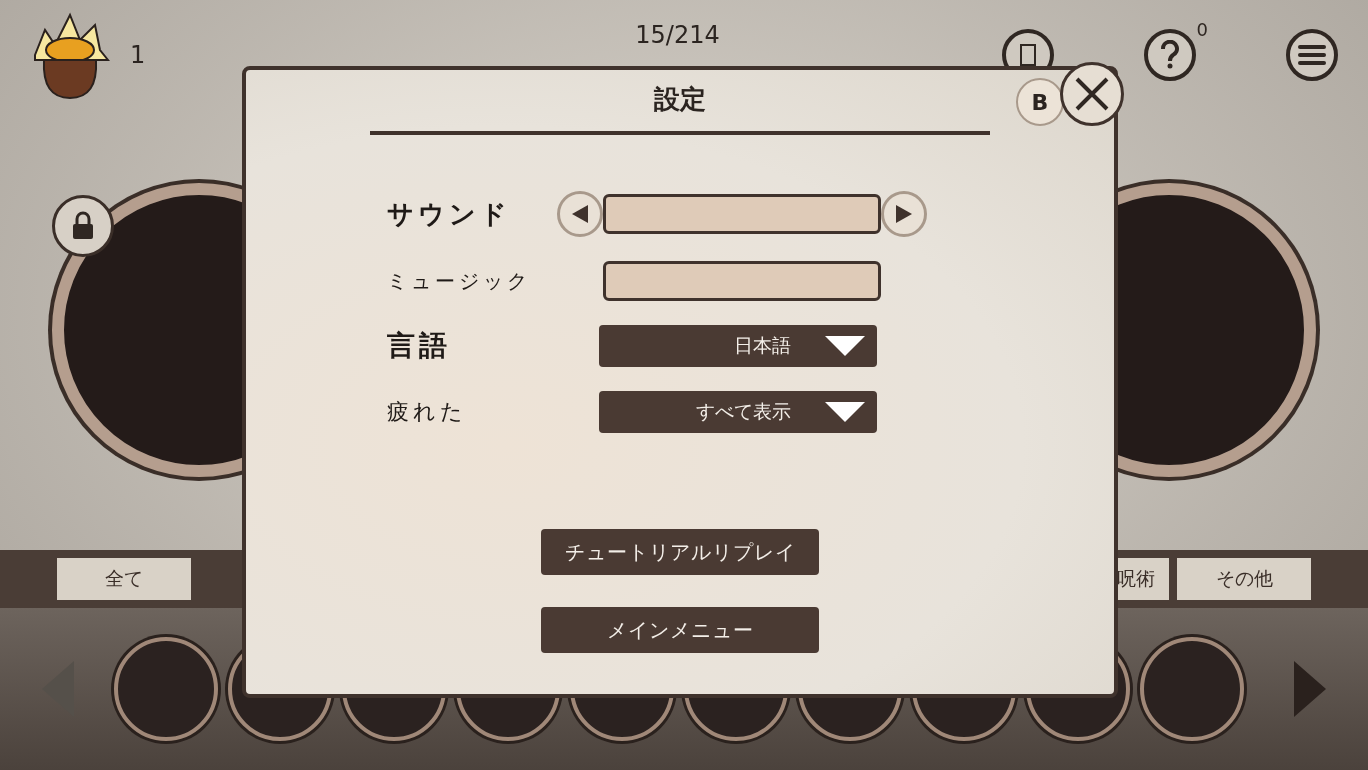  I want to click on close-button, so click(1092, 94).